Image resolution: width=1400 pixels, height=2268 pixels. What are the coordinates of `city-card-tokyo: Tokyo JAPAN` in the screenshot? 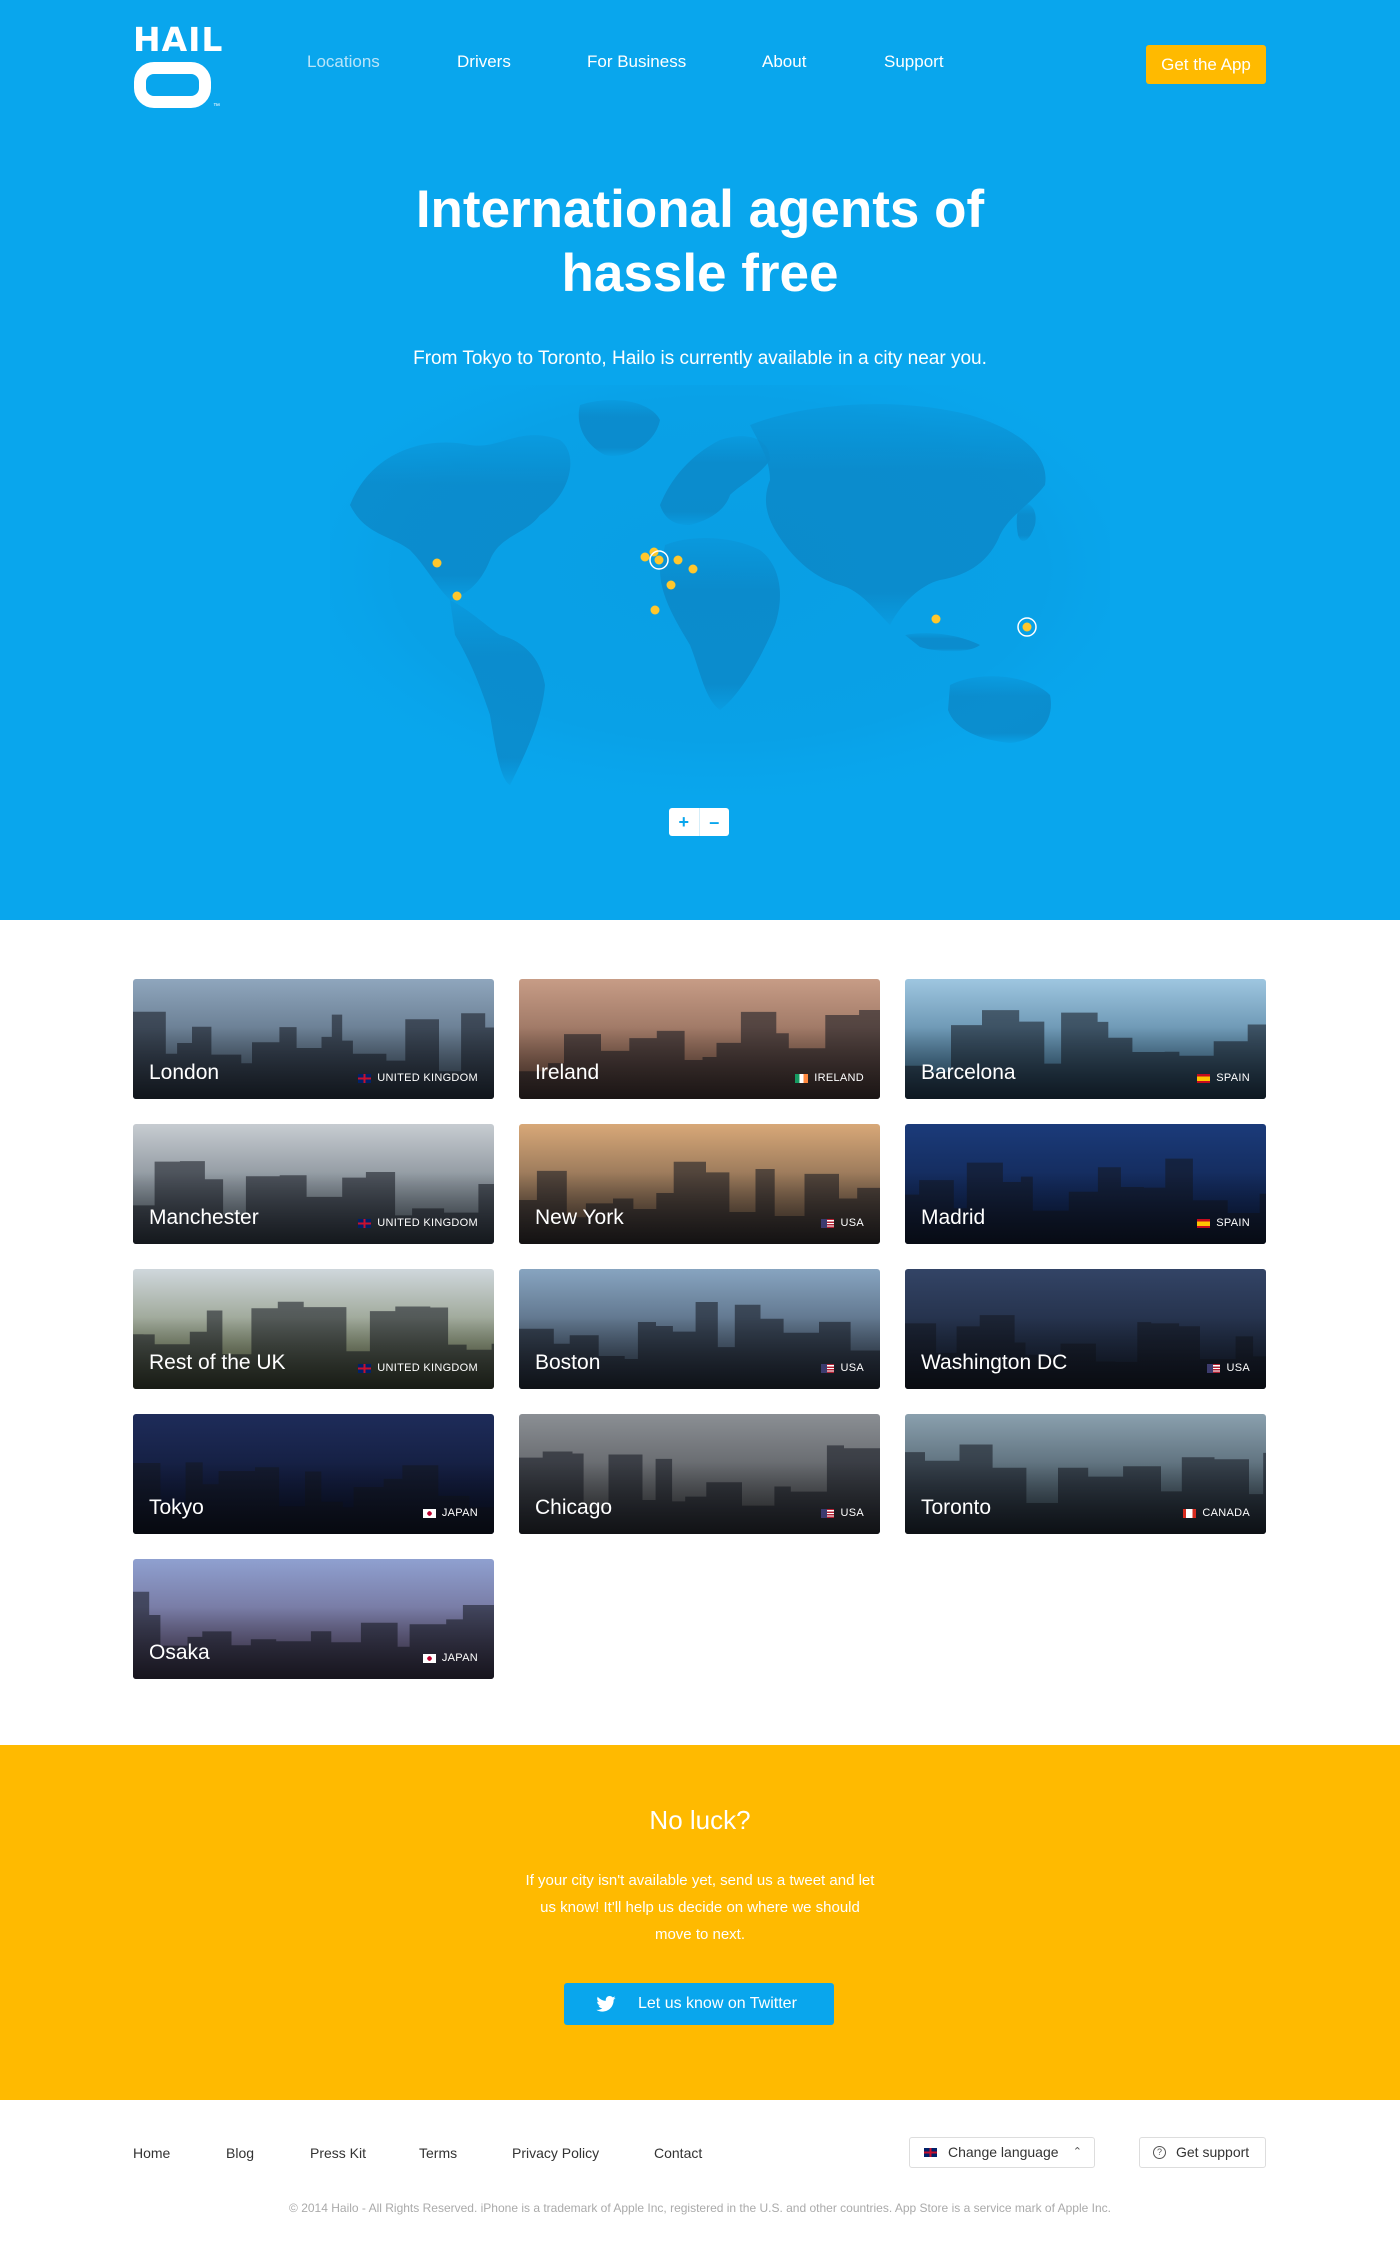 It's located at (313, 1474).